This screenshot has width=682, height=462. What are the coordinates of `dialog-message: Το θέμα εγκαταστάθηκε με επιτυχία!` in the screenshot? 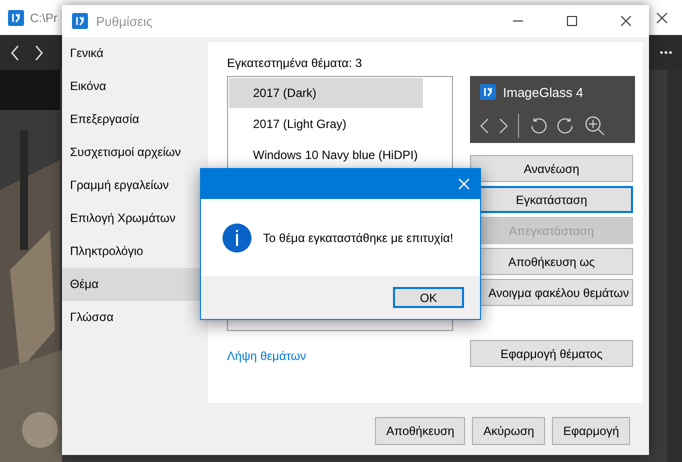 It's located at (358, 237).